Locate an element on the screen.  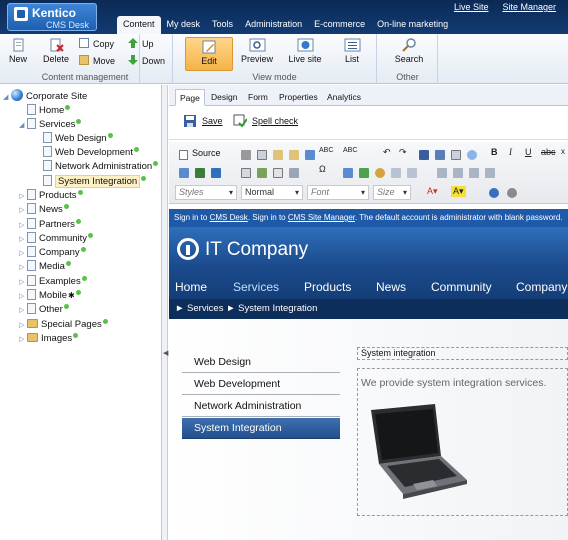
side-menu-network-administration: Network Administration is located at coordinates (261, 406).